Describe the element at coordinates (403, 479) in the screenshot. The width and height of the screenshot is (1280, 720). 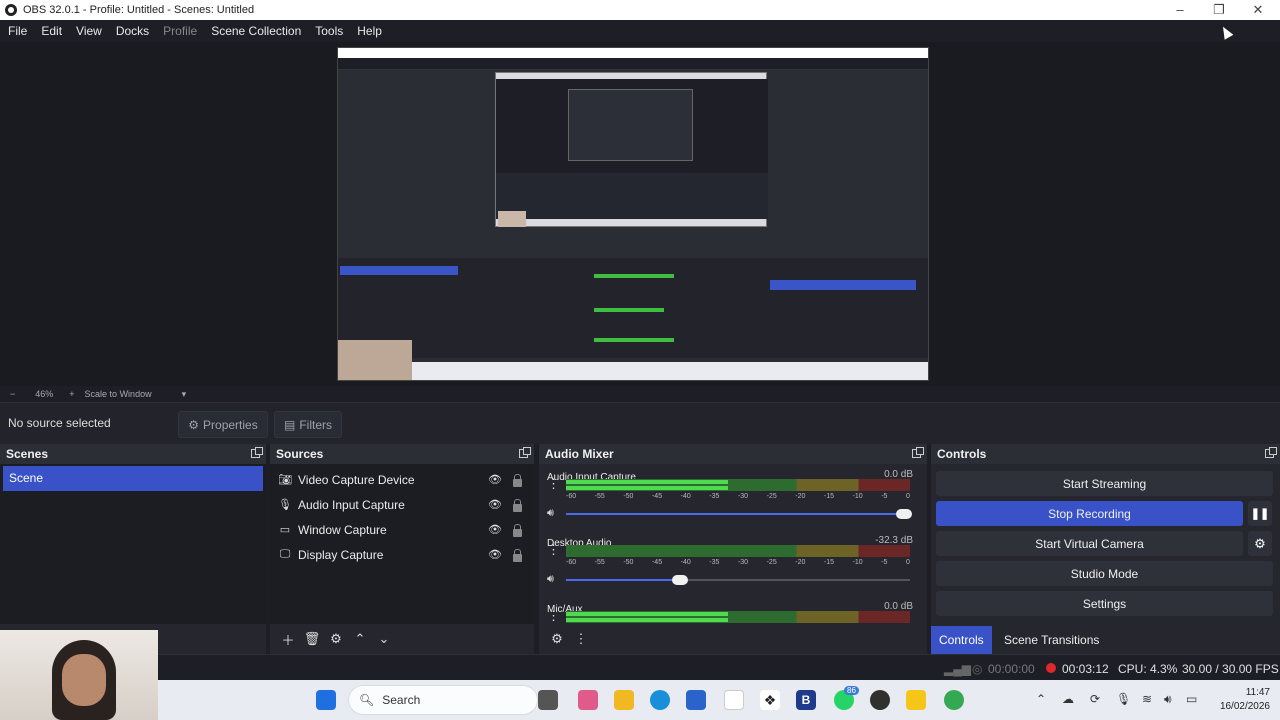
I see `source-video-capture: 📷︎ Video Capture Device 👁︎` at that location.